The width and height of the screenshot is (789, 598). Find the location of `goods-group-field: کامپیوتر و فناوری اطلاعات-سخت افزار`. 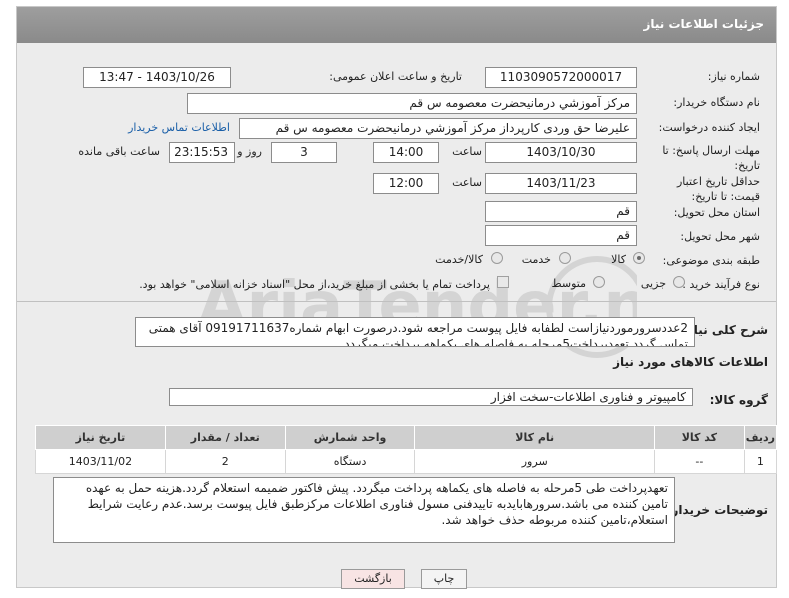

goods-group-field: کامپیوتر و فناوری اطلاعات-سخت افزار is located at coordinates (431, 397).